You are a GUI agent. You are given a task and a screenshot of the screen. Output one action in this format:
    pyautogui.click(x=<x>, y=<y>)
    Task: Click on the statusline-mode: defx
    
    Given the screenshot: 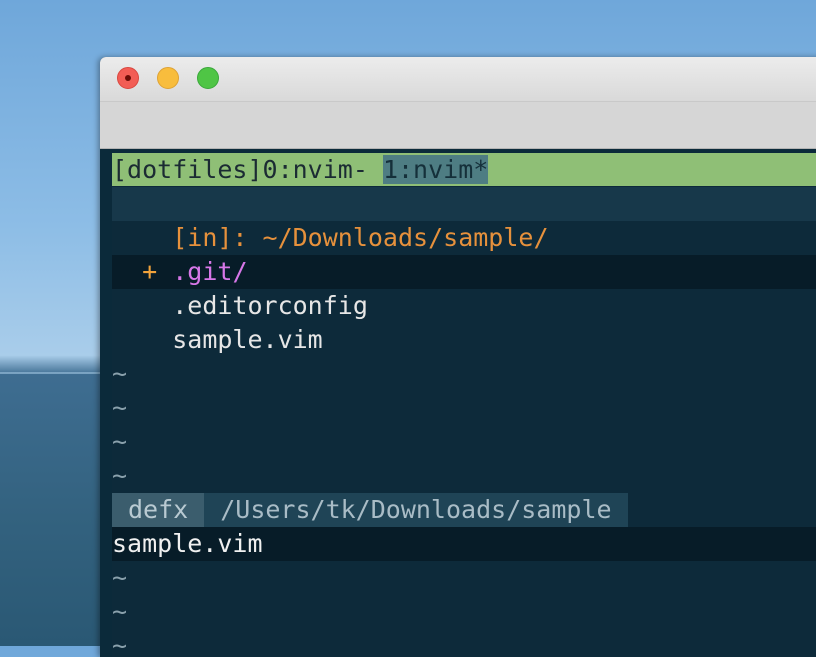 What is the action you would take?
    pyautogui.click(x=158, y=510)
    